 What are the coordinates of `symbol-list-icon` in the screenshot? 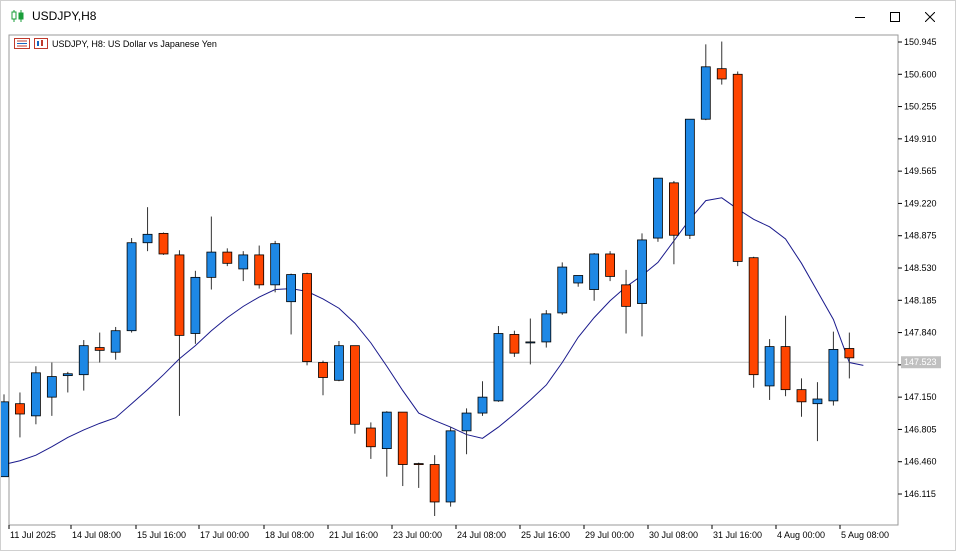 It's located at (22, 44).